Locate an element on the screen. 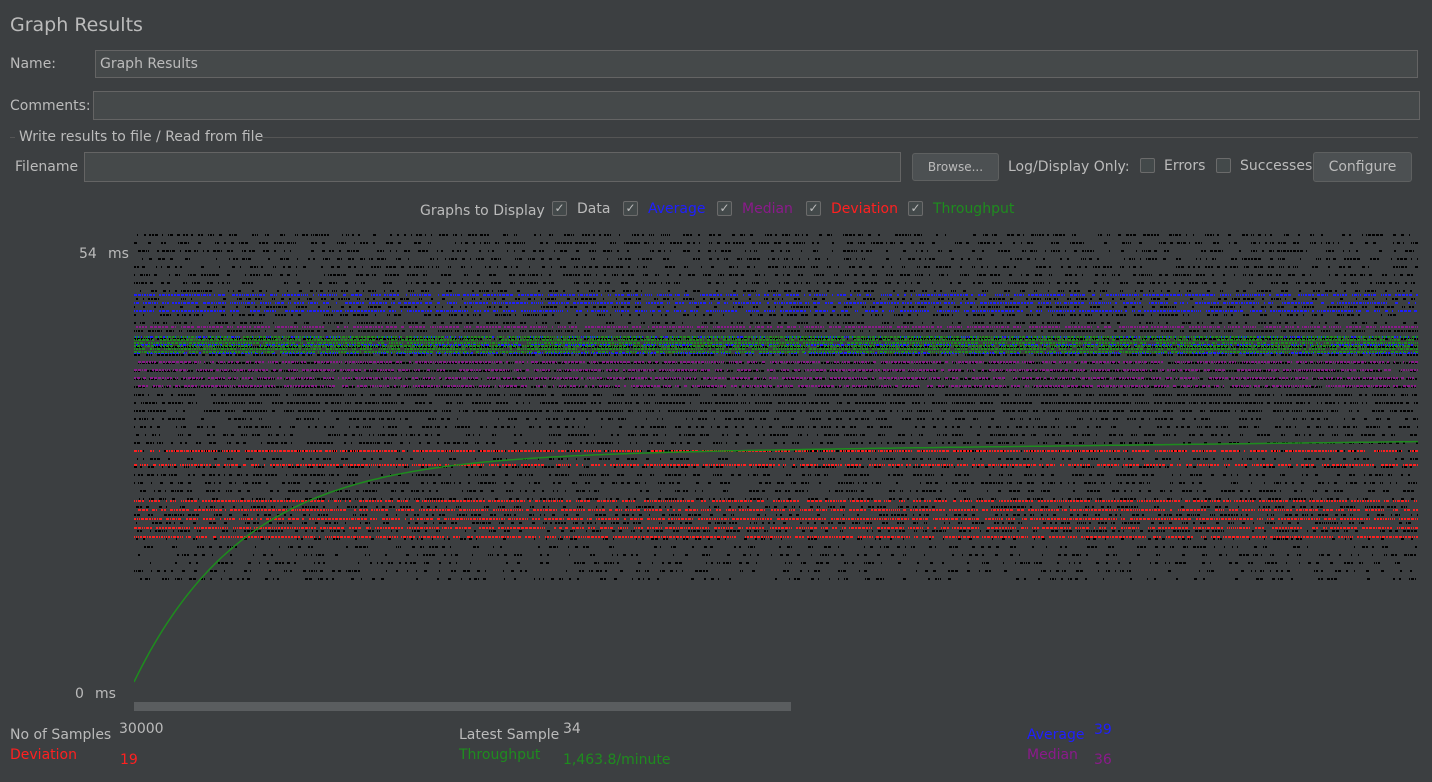 This screenshot has height=782, width=1432. log-display-label: Log/Display Only: is located at coordinates (1069, 167).